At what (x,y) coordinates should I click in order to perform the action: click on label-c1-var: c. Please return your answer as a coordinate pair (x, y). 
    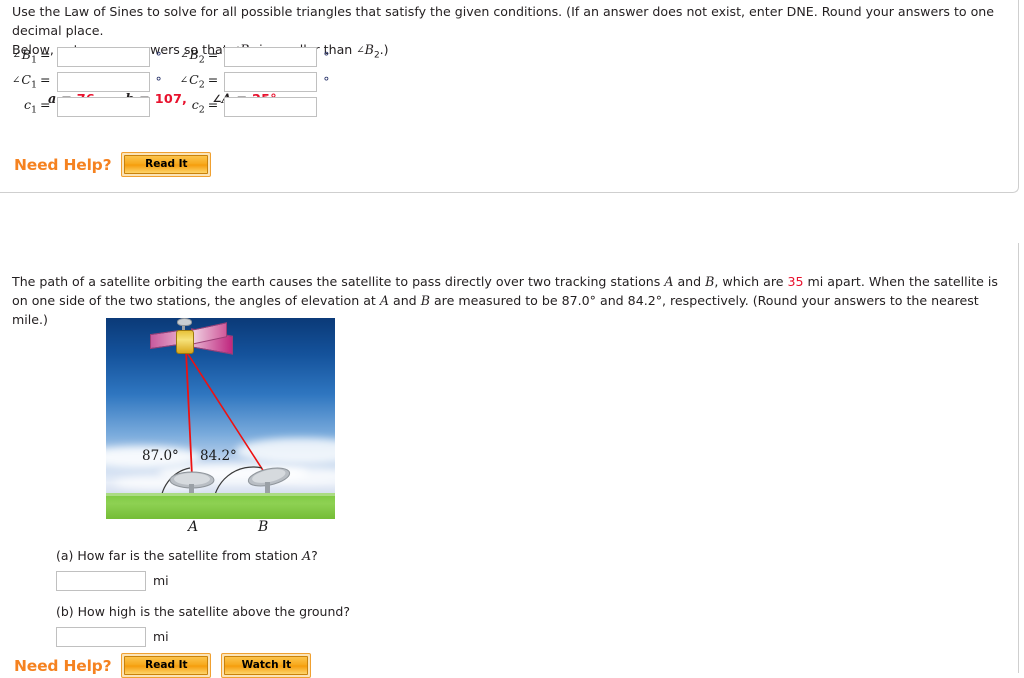
    Looking at the image, I should click on (27, 105).